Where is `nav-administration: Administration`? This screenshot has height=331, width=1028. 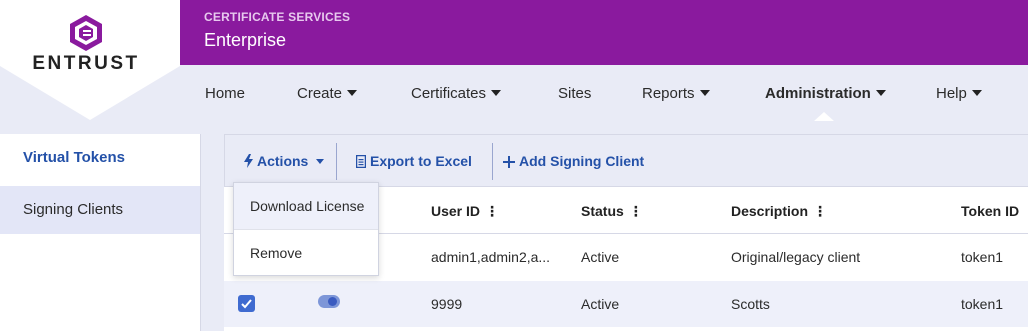
nav-administration: Administration is located at coordinates (825, 93).